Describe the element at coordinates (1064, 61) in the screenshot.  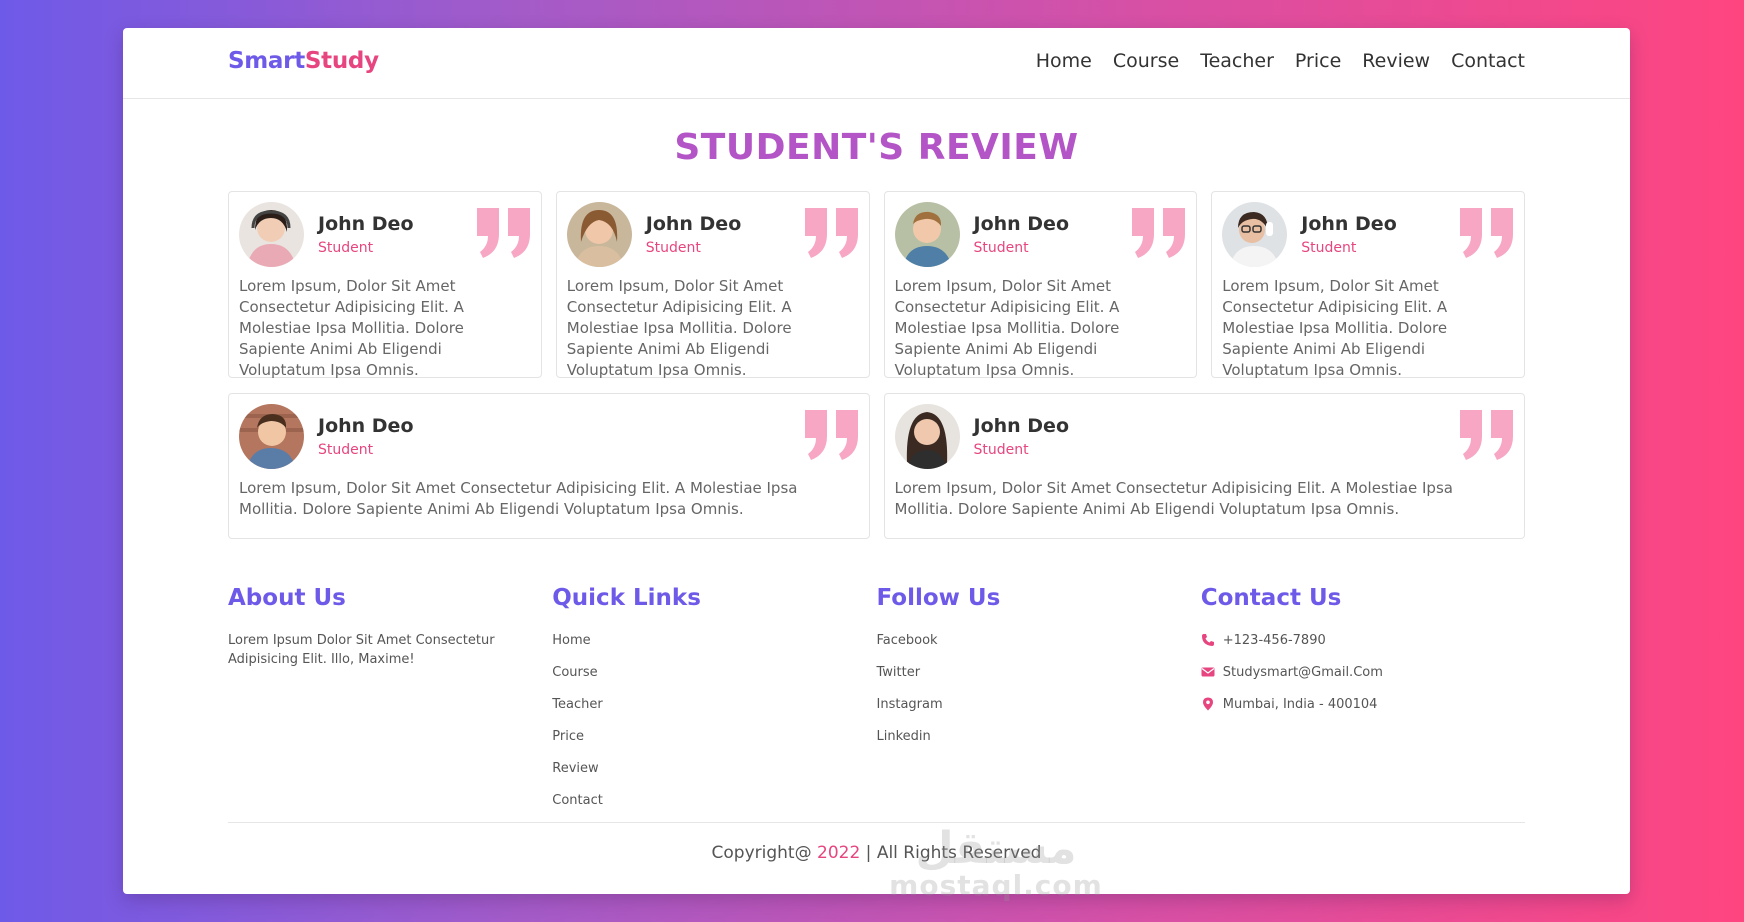
I see `nav-home: Home` at that location.